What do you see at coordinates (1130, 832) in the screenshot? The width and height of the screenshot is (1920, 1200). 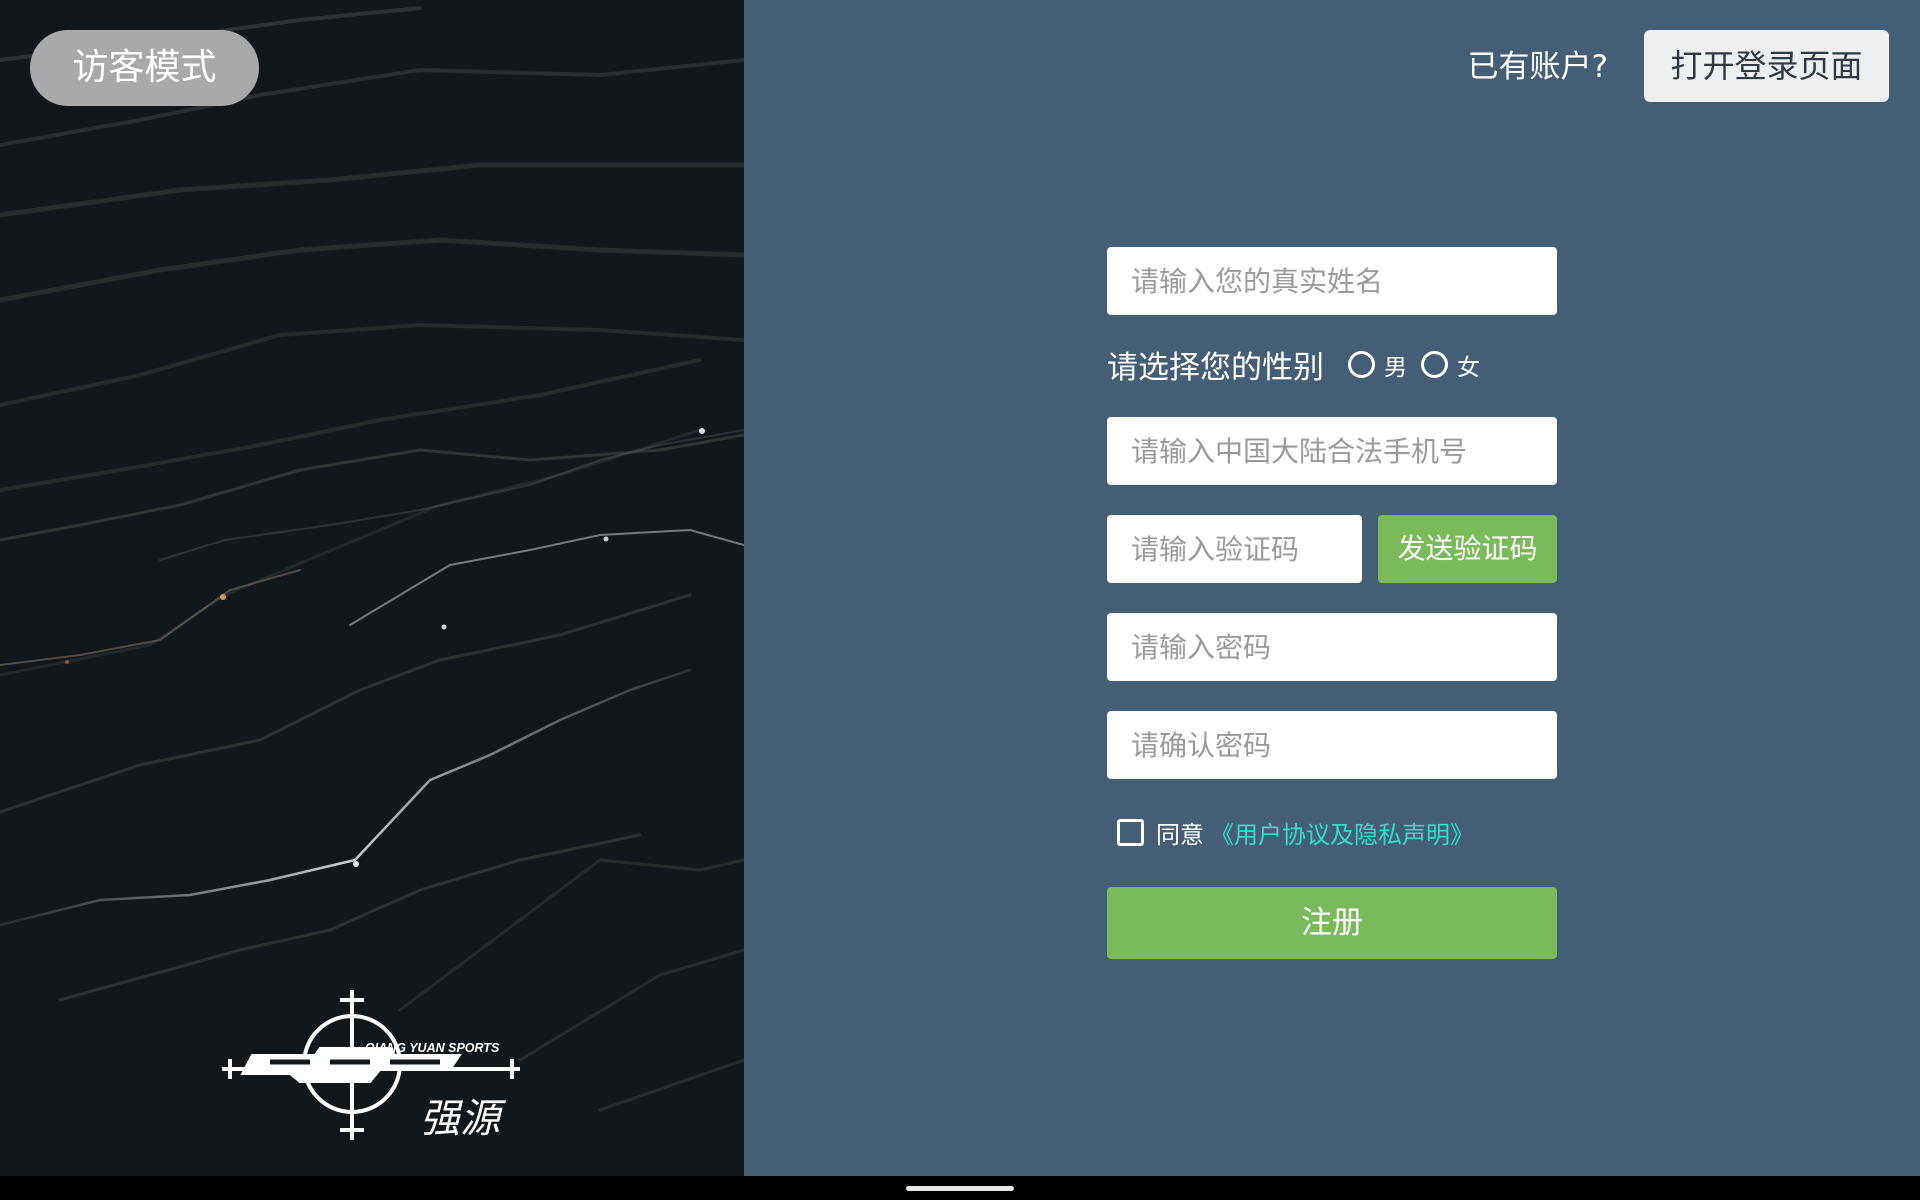 I see `agree-checkbox` at bounding box center [1130, 832].